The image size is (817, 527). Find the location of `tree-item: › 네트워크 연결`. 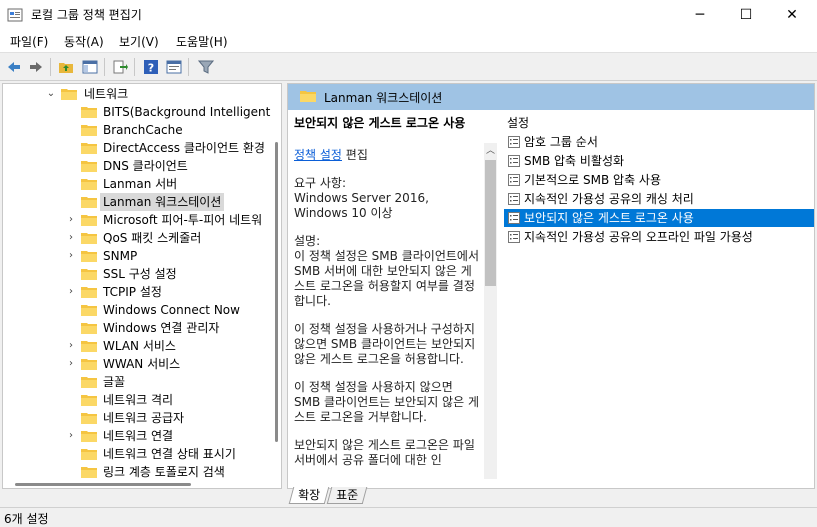

tree-item: › 네트워크 연결 is located at coordinates (137, 436).